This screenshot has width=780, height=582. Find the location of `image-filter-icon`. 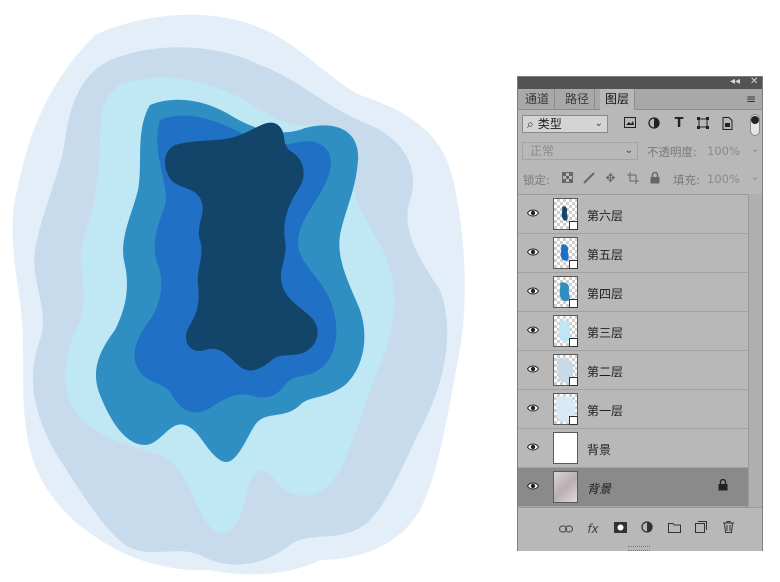

image-filter-icon is located at coordinates (630, 124).